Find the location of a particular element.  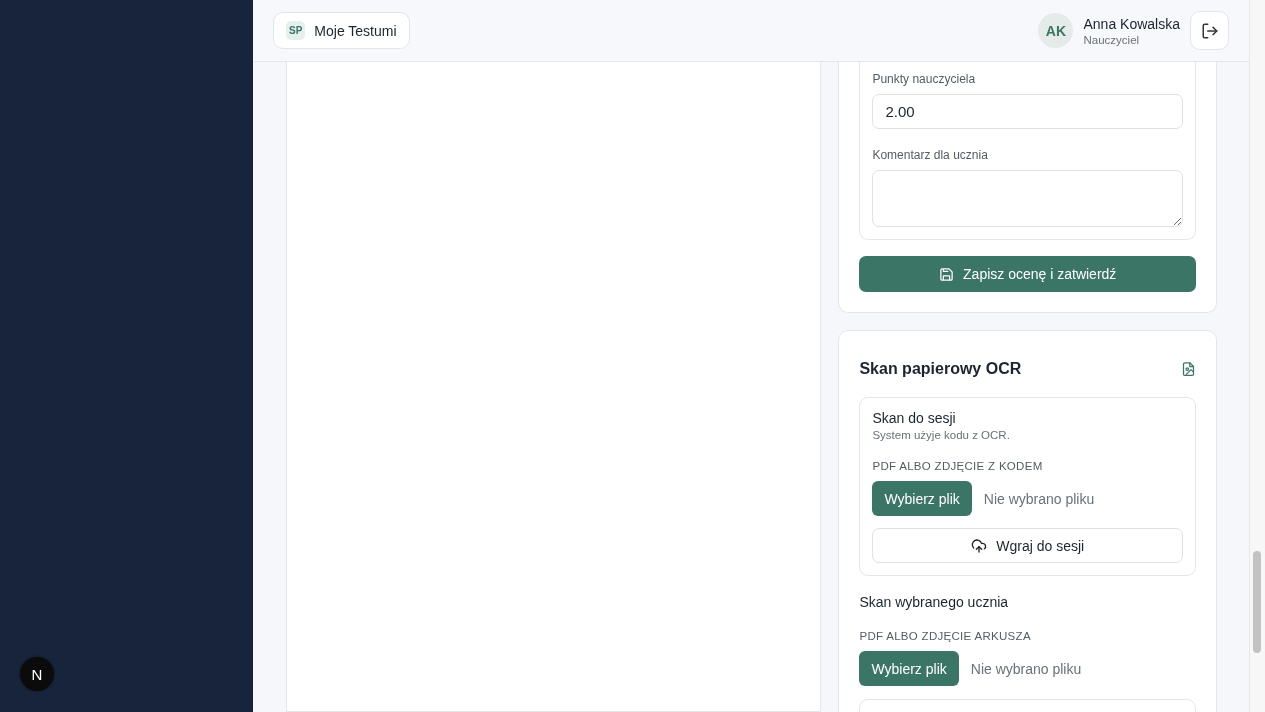

cloud-upload-icon is located at coordinates (979, 545).